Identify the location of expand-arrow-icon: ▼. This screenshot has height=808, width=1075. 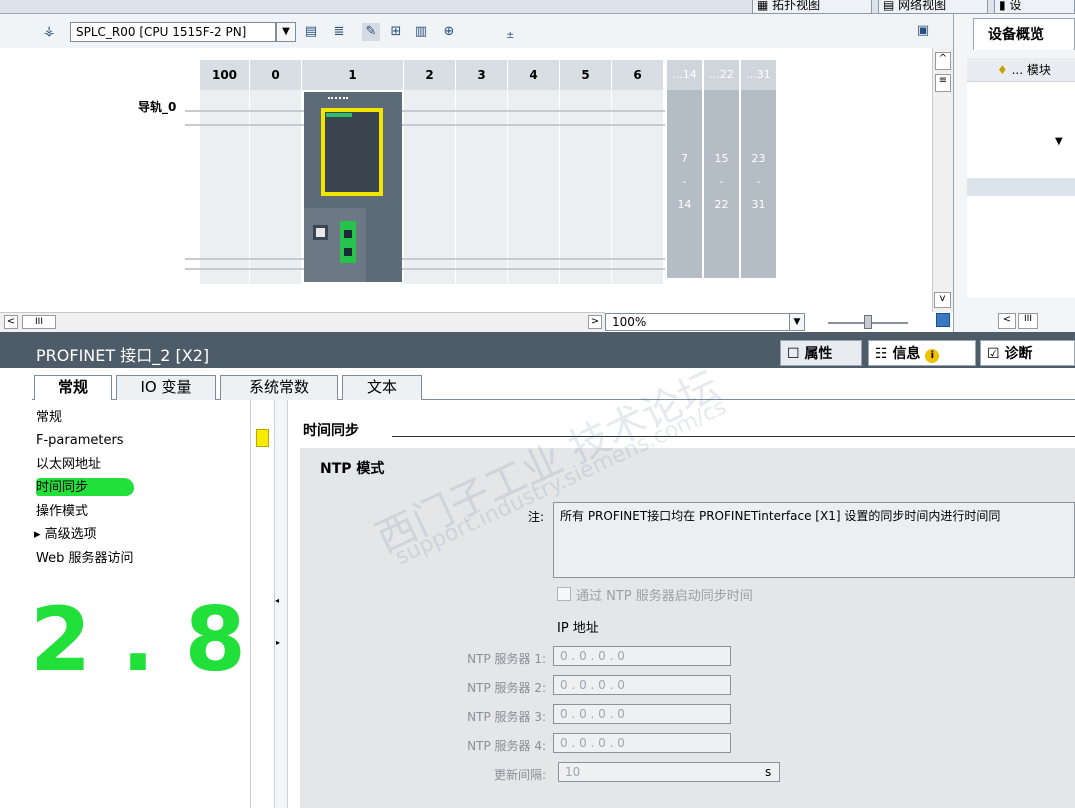
(1059, 141).